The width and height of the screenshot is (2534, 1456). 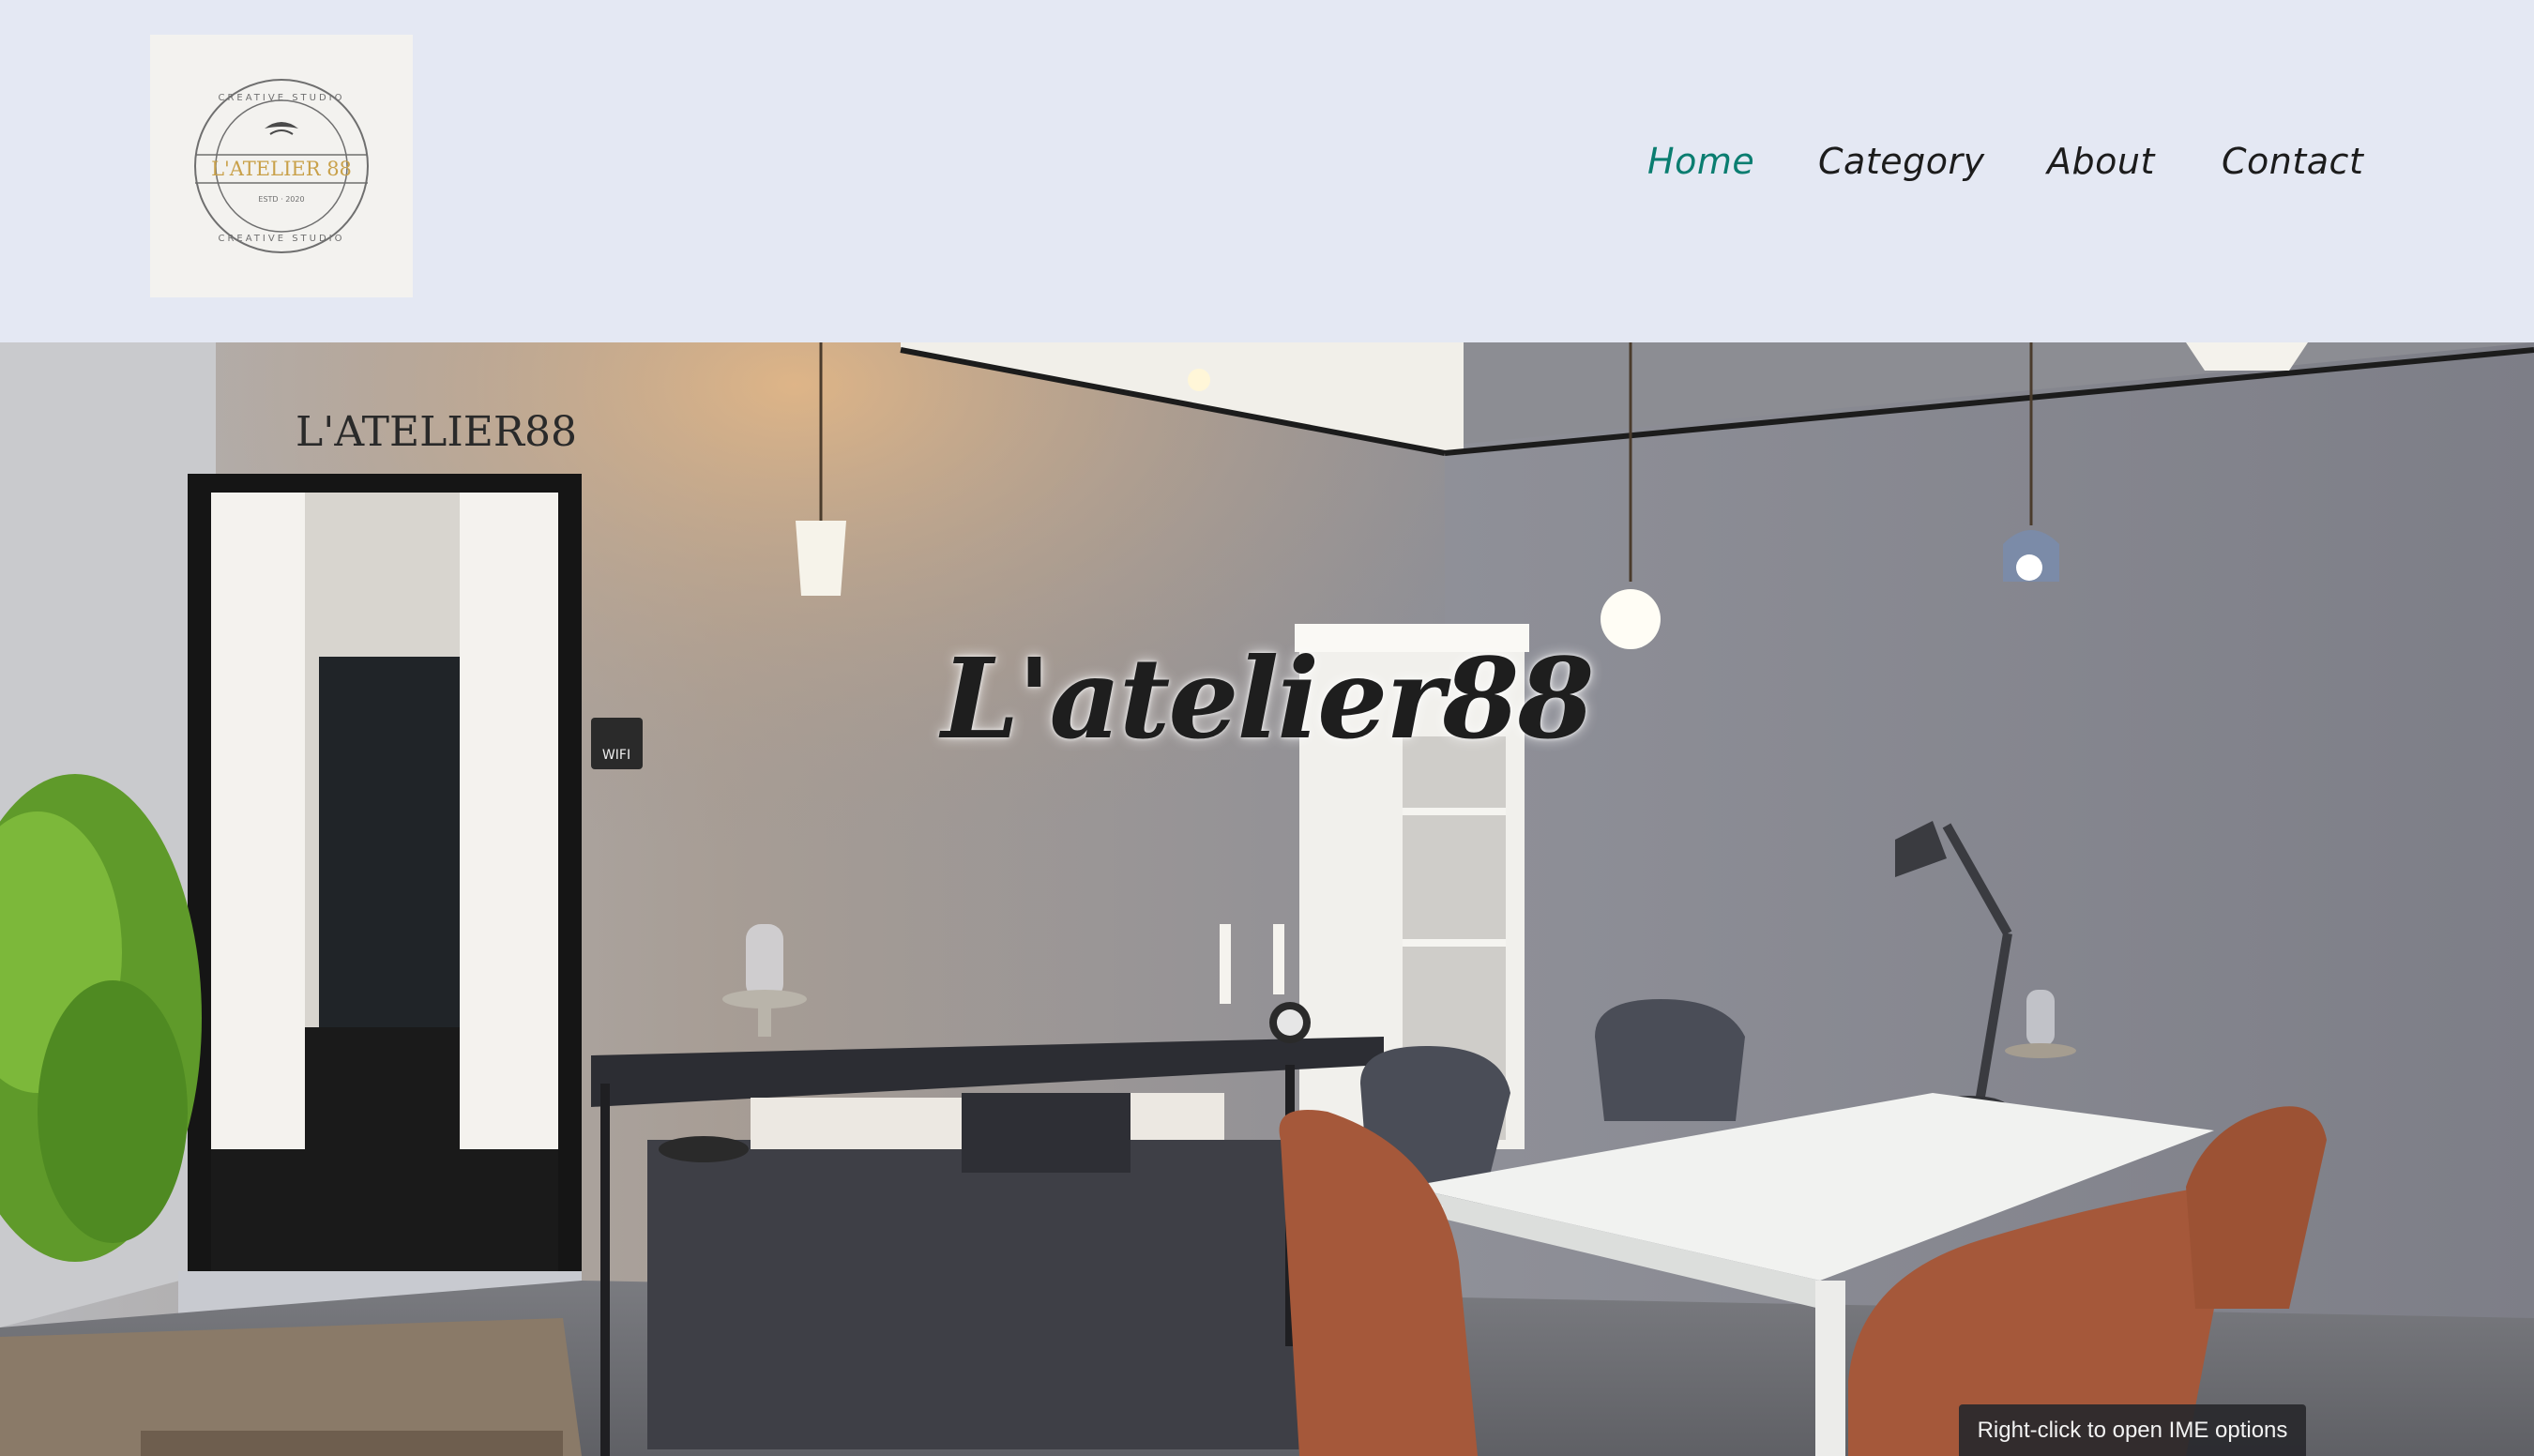 I want to click on hero-title: L'atelier88, so click(x=1267, y=698).